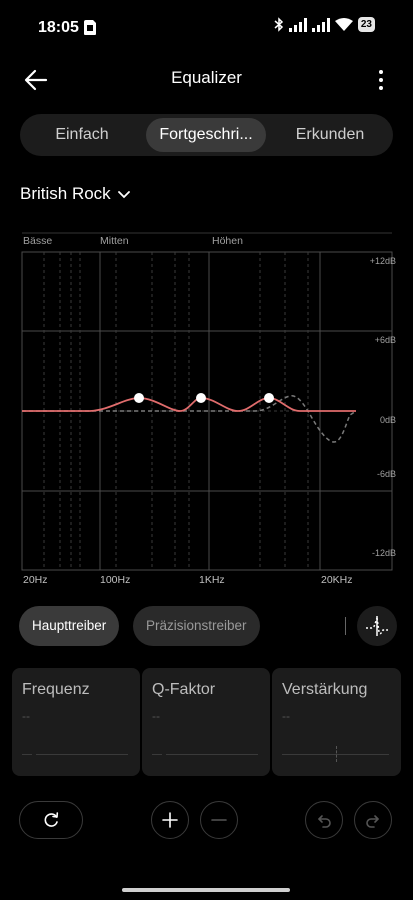 This screenshot has width=413, height=900. I want to click on plus-icon, so click(170, 820).